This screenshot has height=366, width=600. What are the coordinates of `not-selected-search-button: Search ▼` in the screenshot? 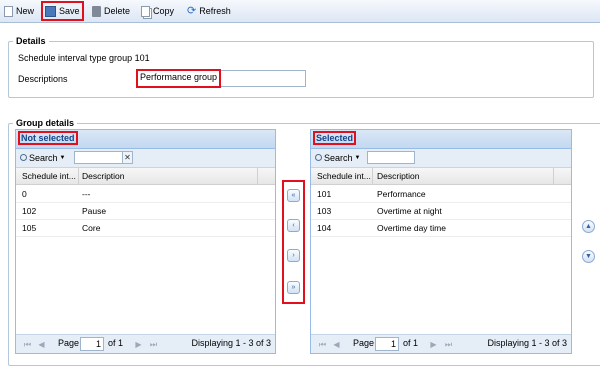 It's located at (42, 157).